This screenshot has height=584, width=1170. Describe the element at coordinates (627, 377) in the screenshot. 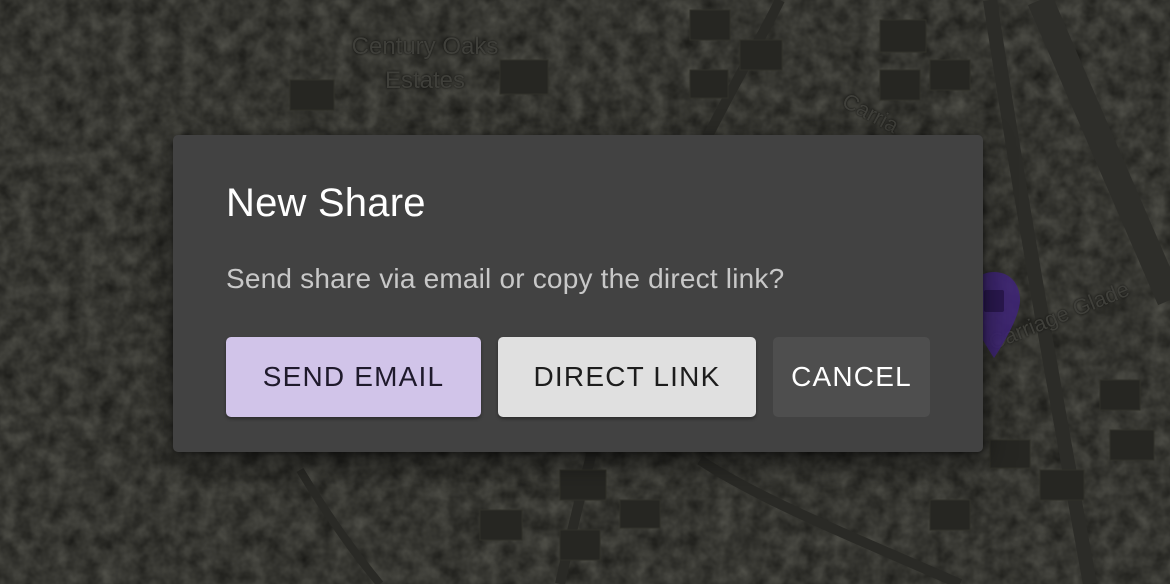

I see `direct-link-button: DIRECT LINK` at that location.